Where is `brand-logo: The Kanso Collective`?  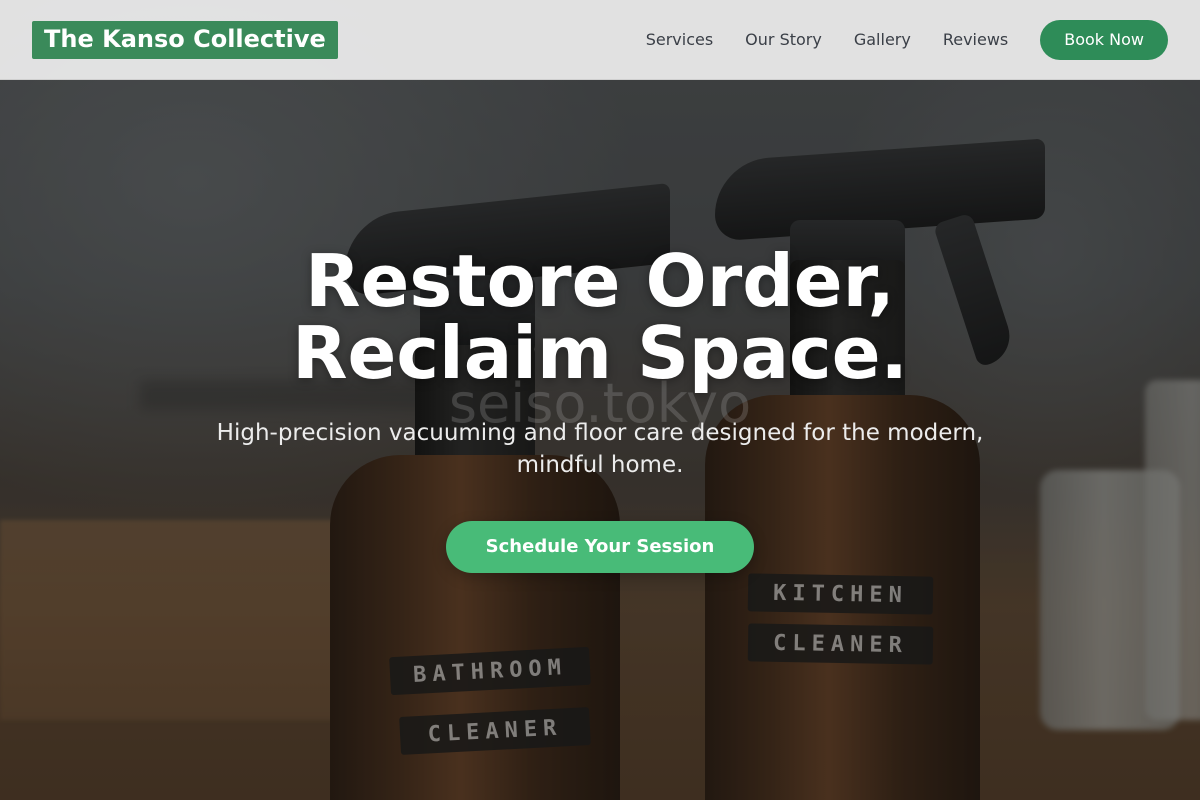 brand-logo: The Kanso Collective is located at coordinates (185, 39).